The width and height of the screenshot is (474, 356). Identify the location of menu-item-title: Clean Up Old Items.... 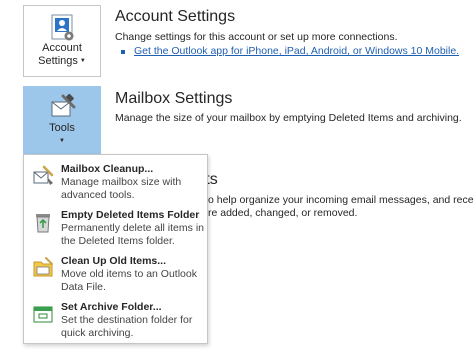
(114, 261).